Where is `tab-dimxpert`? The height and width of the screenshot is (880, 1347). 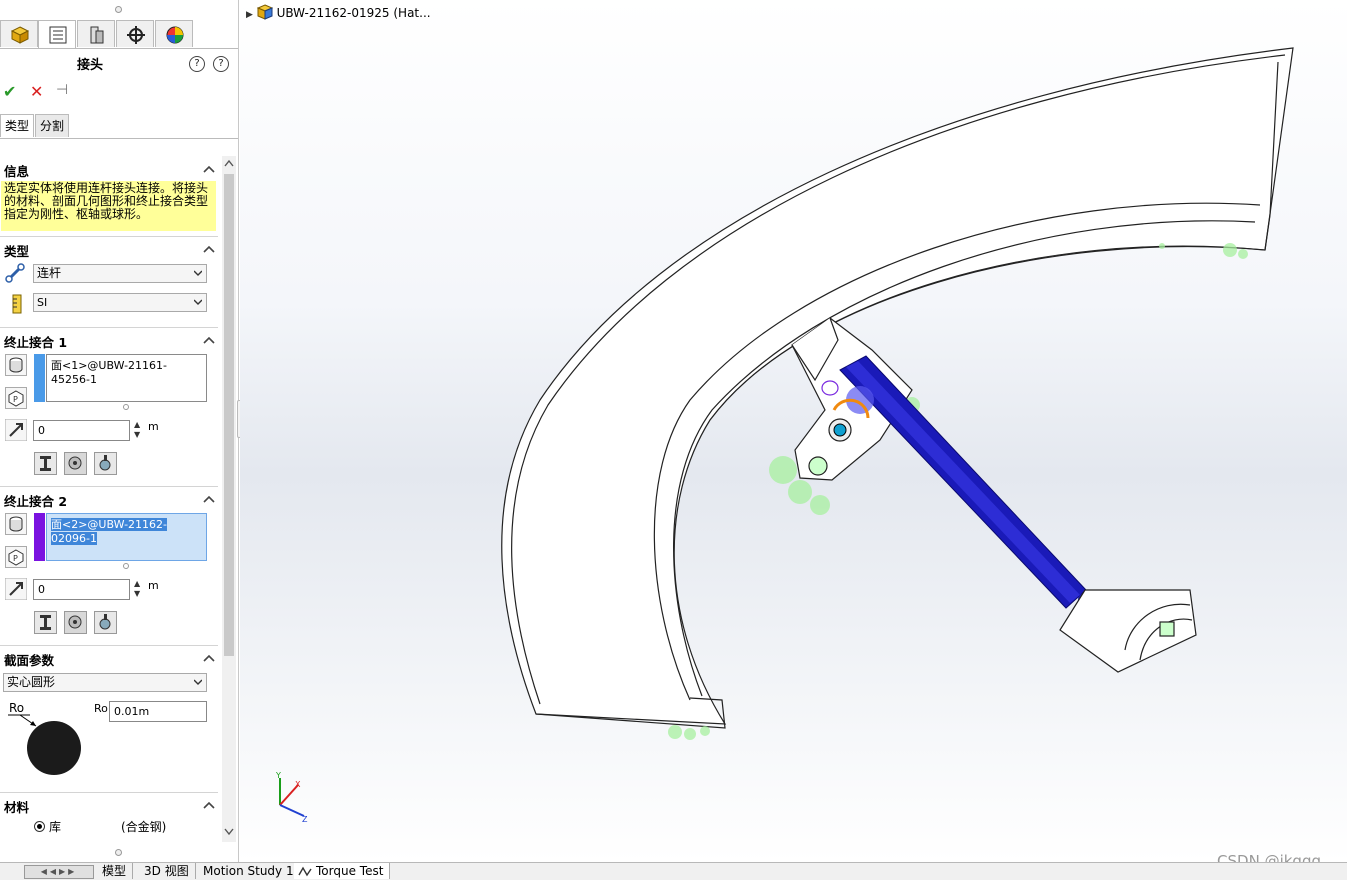
tab-dimxpert is located at coordinates (135, 33).